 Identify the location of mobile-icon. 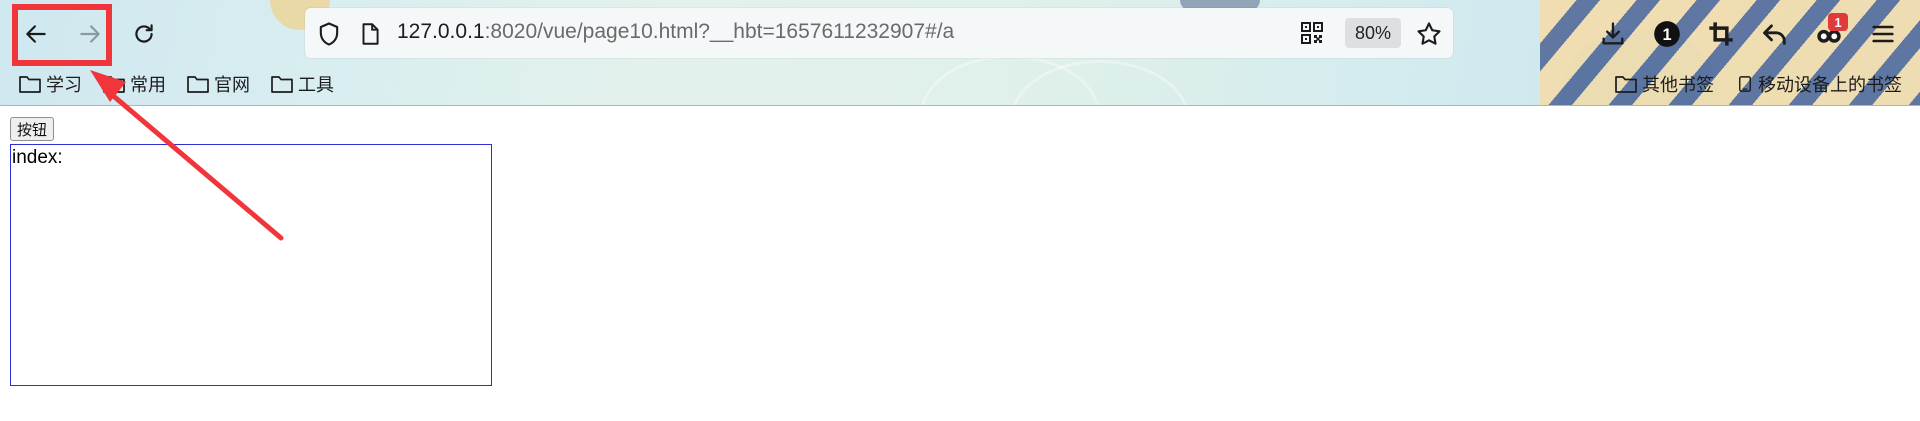
(1745, 84).